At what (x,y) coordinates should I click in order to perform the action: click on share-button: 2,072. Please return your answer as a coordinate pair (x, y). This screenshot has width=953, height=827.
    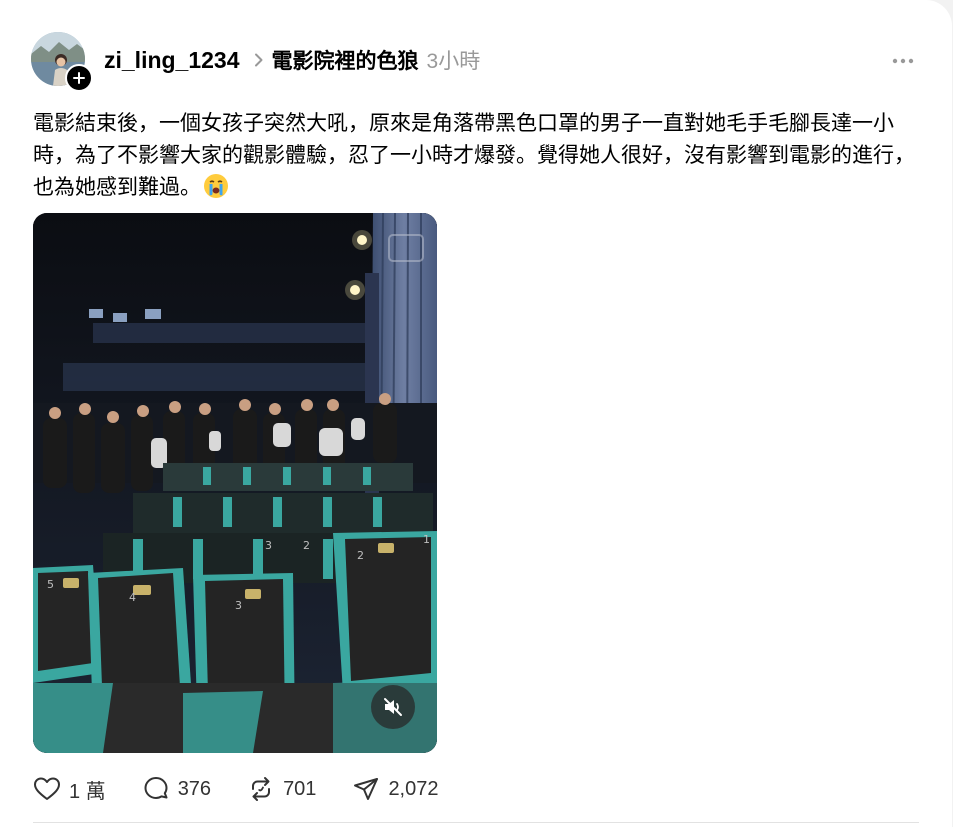
    Looking at the image, I should click on (395, 789).